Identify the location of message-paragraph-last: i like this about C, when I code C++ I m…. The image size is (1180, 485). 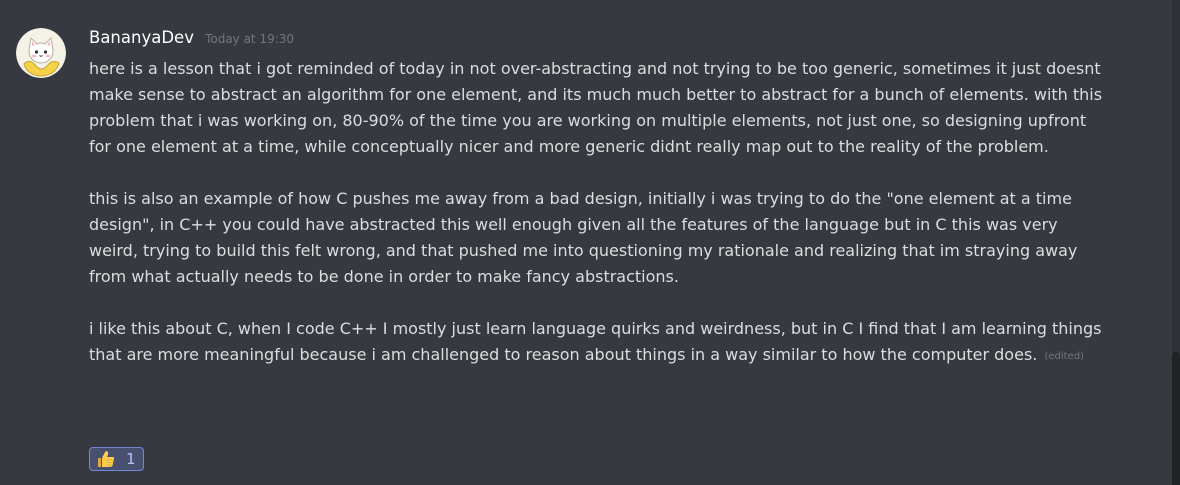
(599, 343).